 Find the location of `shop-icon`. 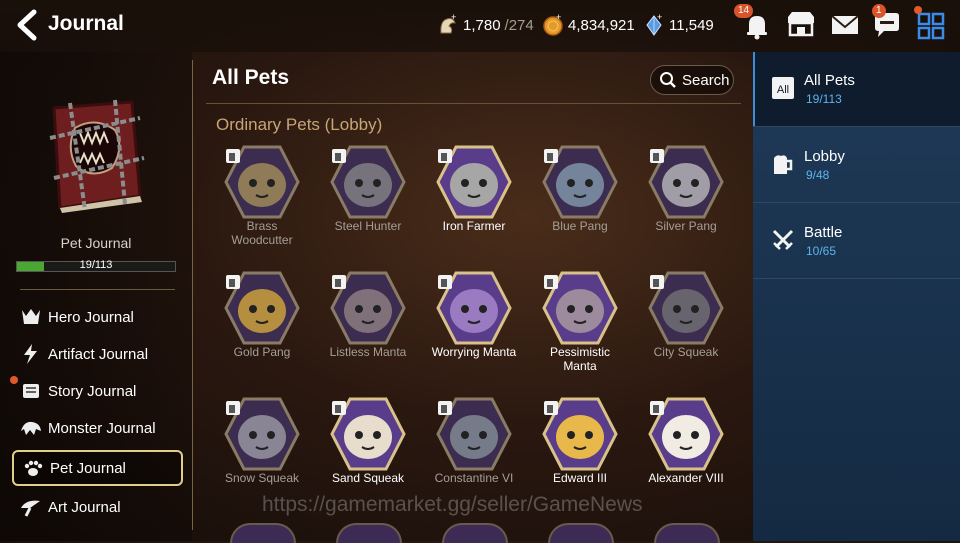

shop-icon is located at coordinates (801, 25).